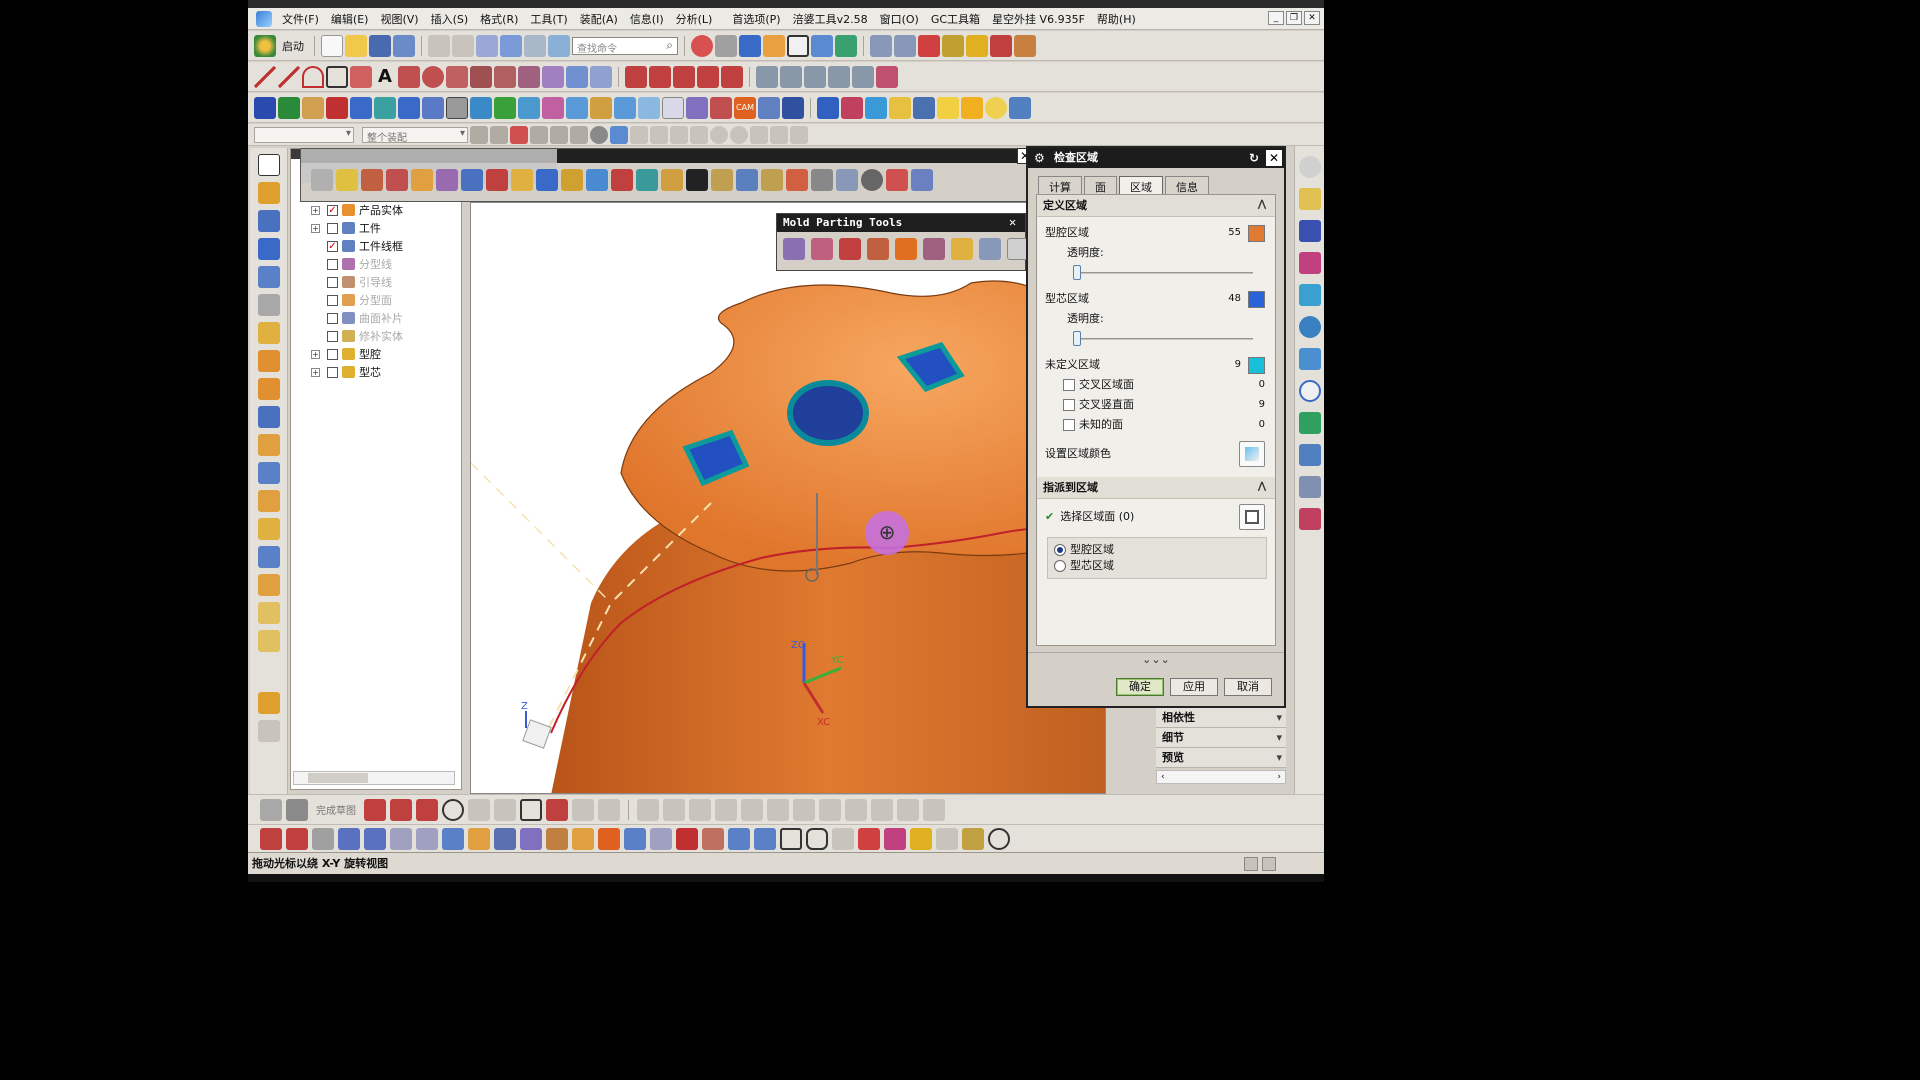 The height and width of the screenshot is (1080, 1920). What do you see at coordinates (747, 180) in the screenshot?
I see `tool-r-icon` at bounding box center [747, 180].